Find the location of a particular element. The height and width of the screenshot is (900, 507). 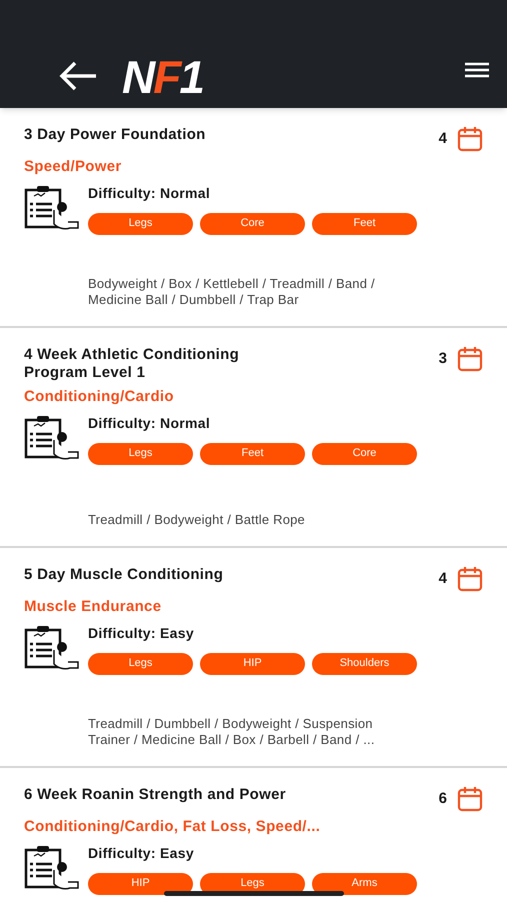

program-title: 6 Week Roanin Strength and Power is located at coordinates (155, 795).